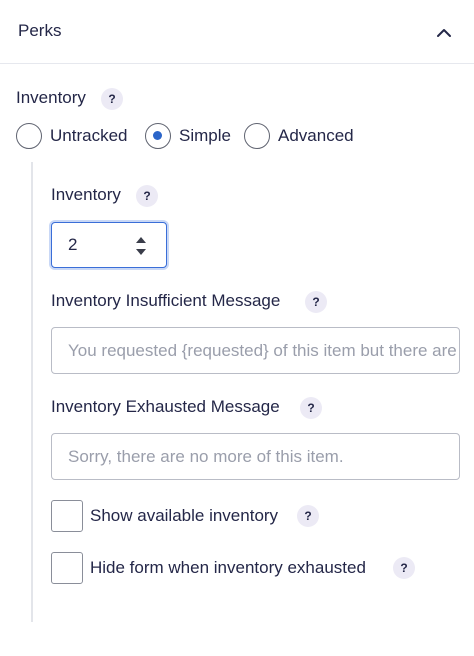 Image resolution: width=474 pixels, height=656 pixels. I want to click on exhausted-message-input: Sorry, there are no more of this item., so click(255, 456).